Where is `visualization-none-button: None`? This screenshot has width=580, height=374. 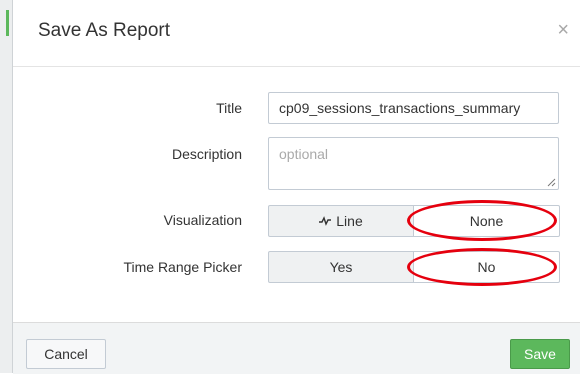
visualization-none-button: None is located at coordinates (487, 221).